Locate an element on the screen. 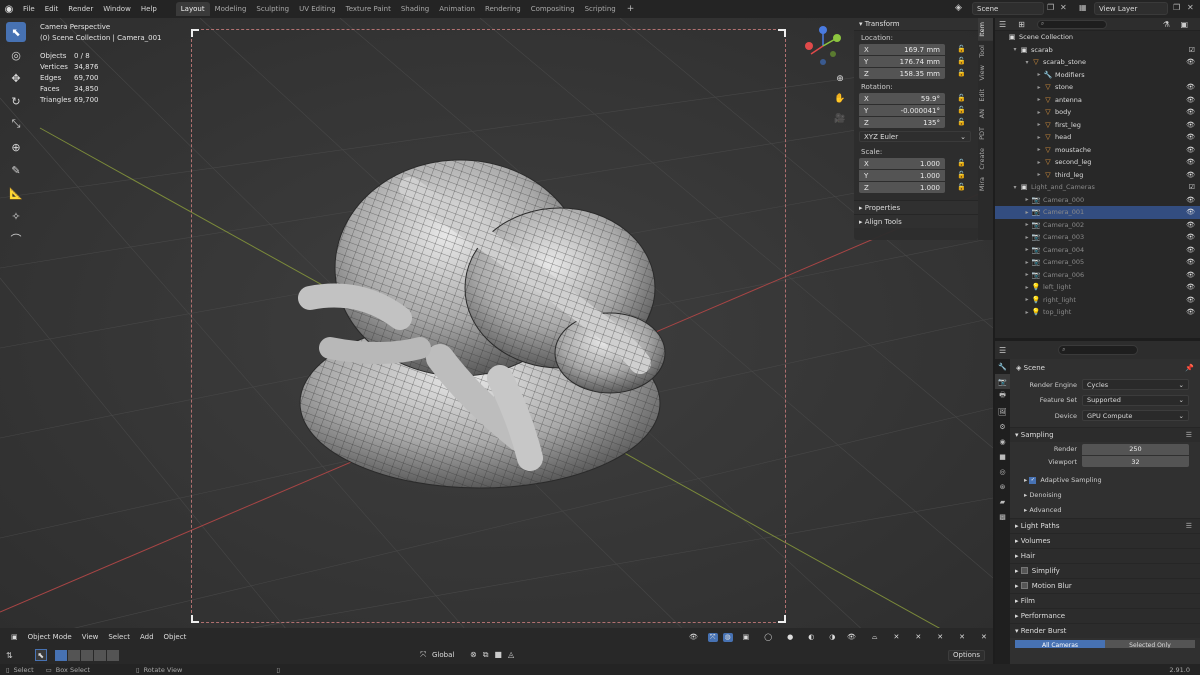 The height and width of the screenshot is (675, 1200). tool-settings-icon: ⇅ is located at coordinates (9, 655).